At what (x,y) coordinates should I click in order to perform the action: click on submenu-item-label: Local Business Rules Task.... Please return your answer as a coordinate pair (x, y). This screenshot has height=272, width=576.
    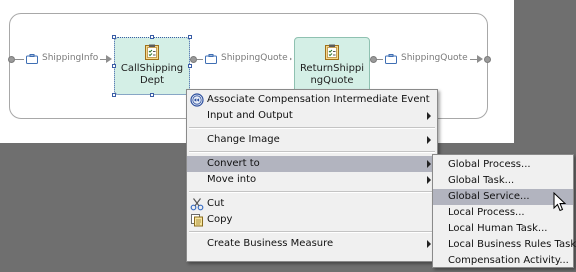
    Looking at the image, I should click on (512, 244).